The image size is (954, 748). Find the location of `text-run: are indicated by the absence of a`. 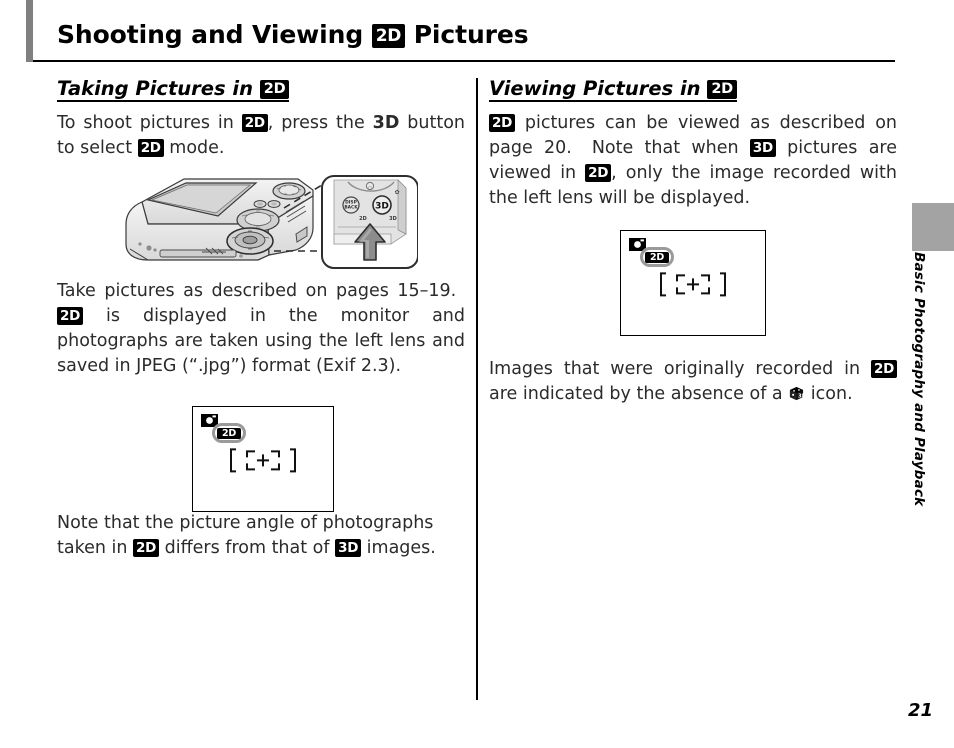

text-run: are indicated by the absence of a is located at coordinates (639, 394).